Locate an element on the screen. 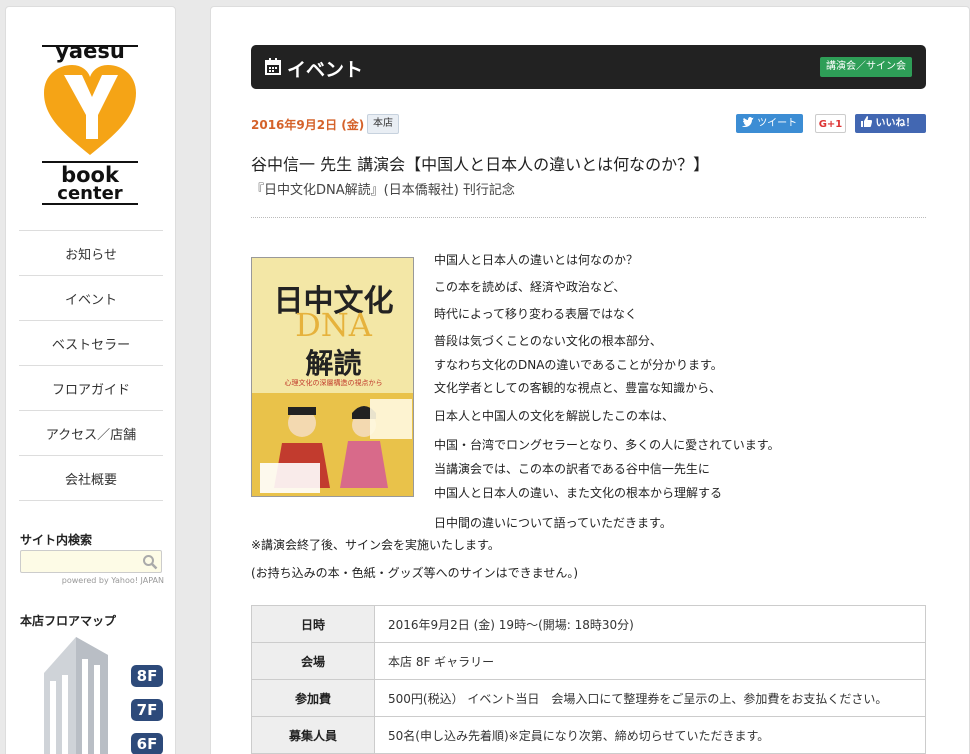 The image size is (970, 754). search-title: サイト内検索 is located at coordinates (56, 540).